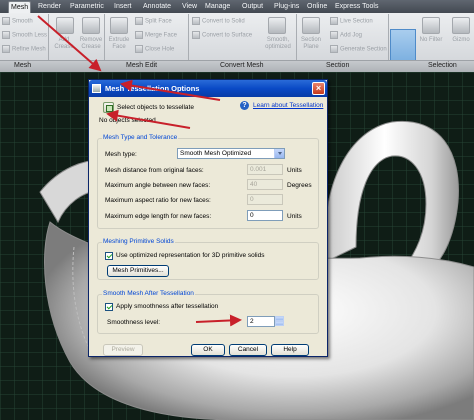 The width and height of the screenshot is (474, 420). What do you see at coordinates (346, 35) in the screenshot?
I see `add-jog-button: Add Jog` at bounding box center [346, 35].